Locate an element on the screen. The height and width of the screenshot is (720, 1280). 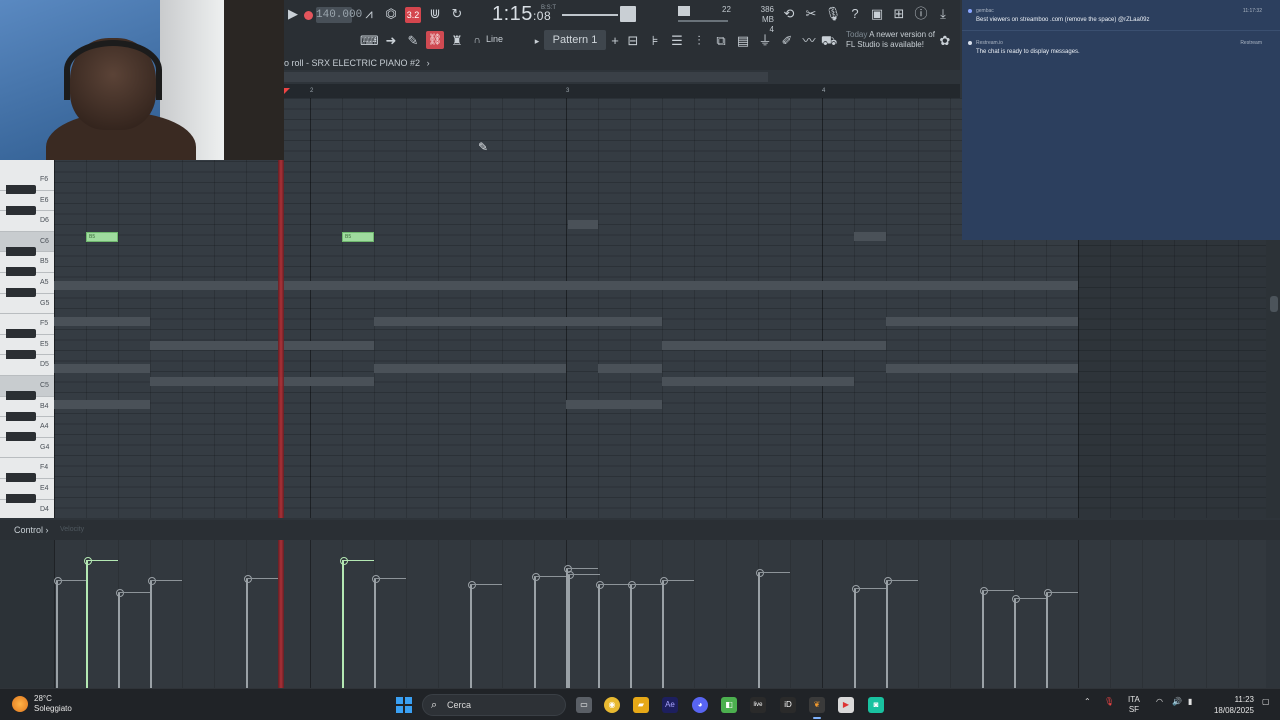
fl-logo-icon: ✿ is located at coordinates (945, 41).